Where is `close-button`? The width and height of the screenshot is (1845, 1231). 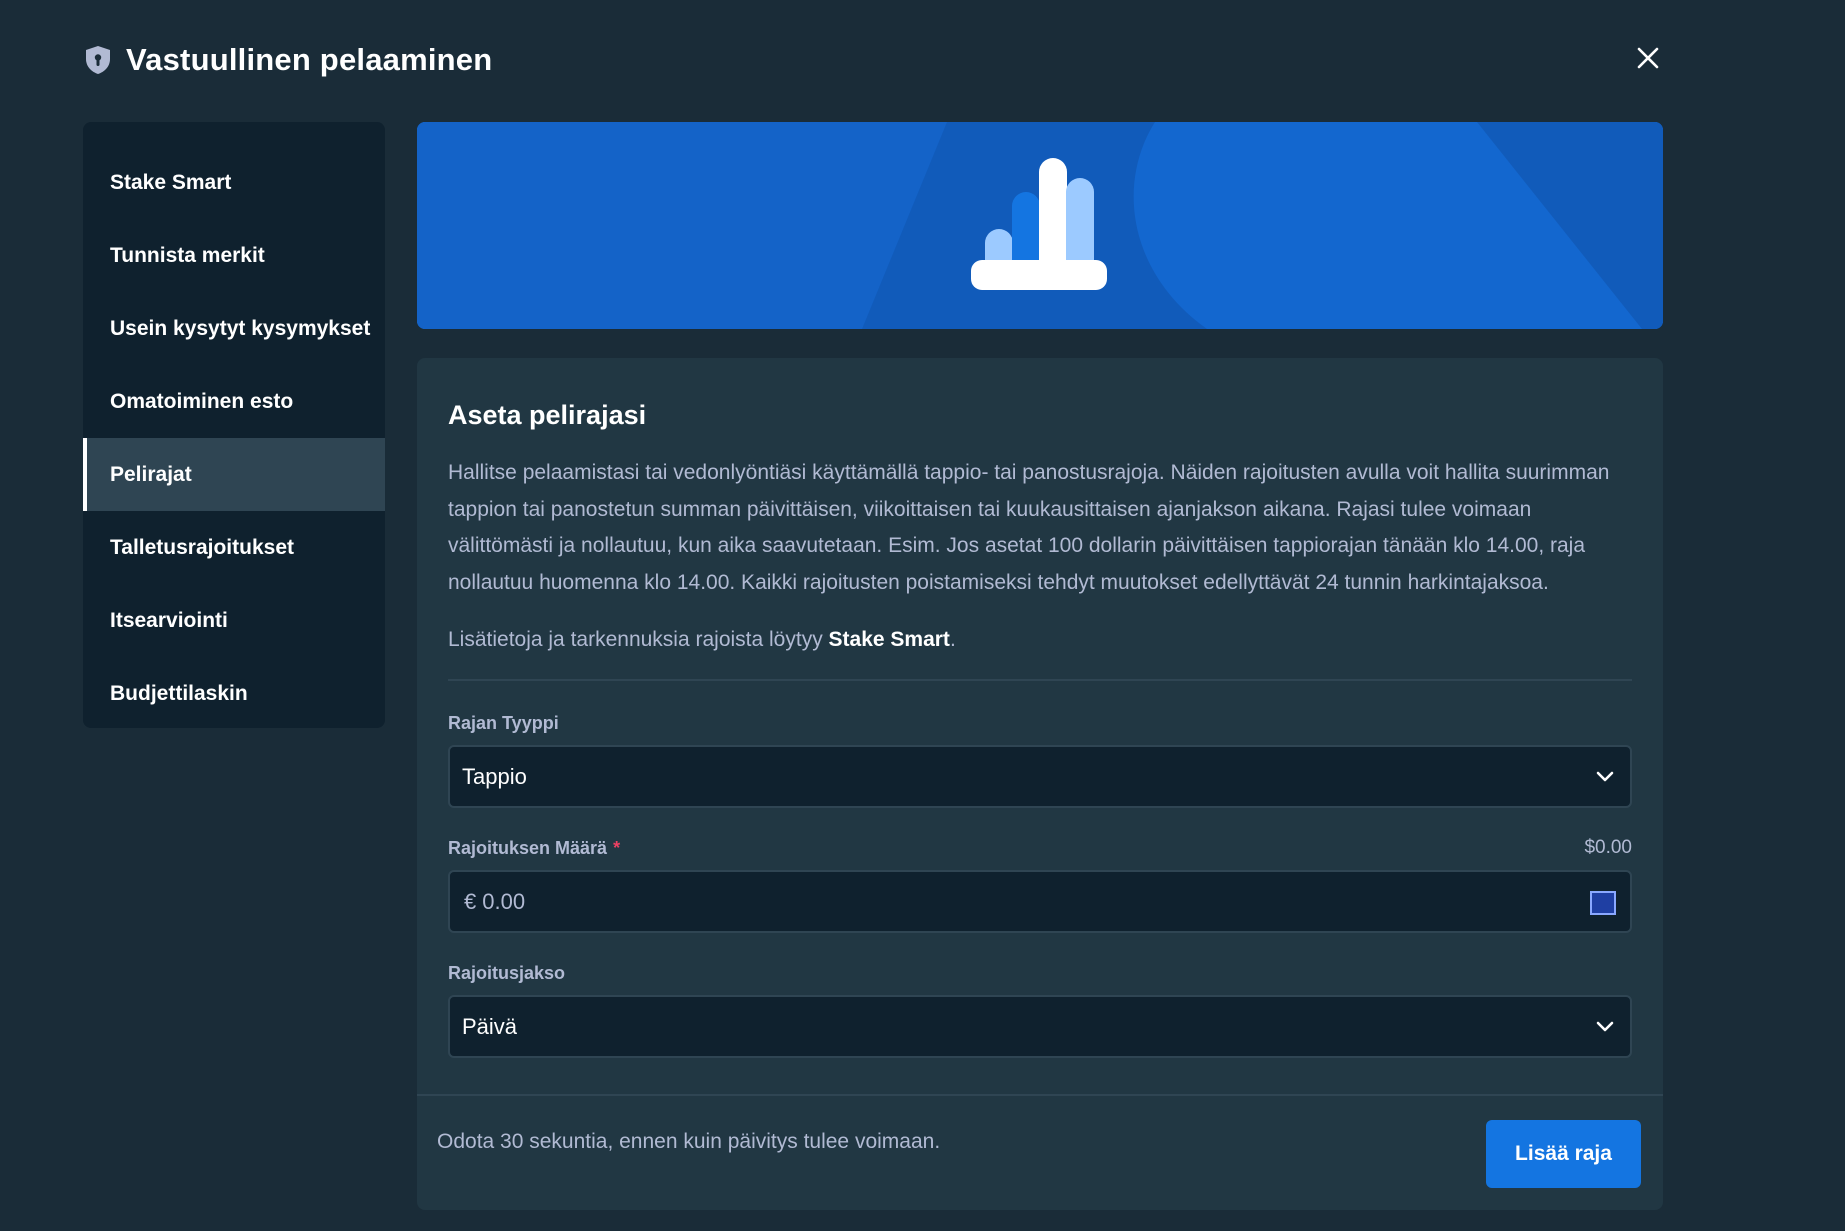
close-button is located at coordinates (1648, 58).